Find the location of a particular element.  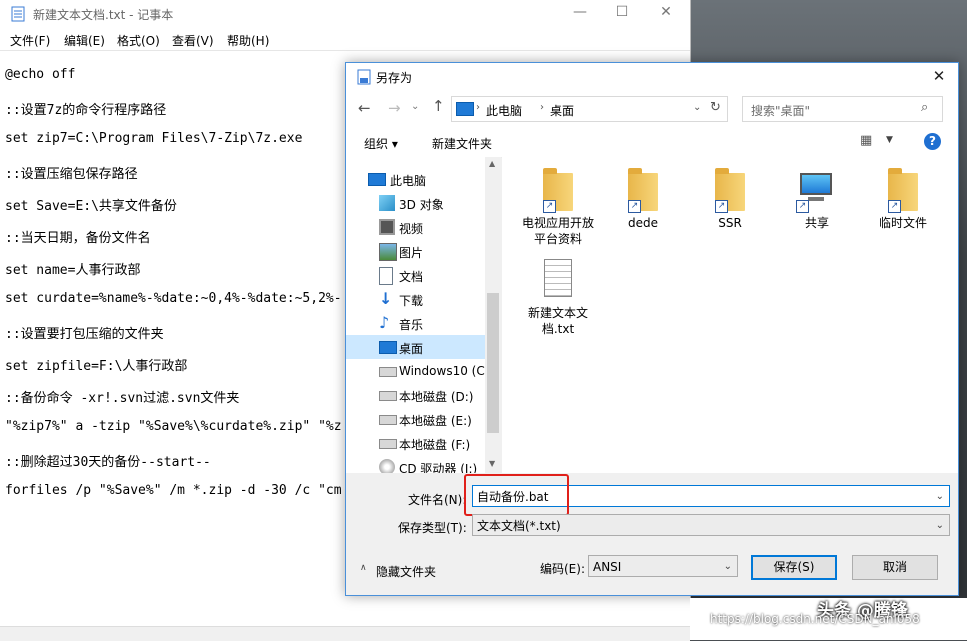

documents-icon is located at coordinates (386, 276).